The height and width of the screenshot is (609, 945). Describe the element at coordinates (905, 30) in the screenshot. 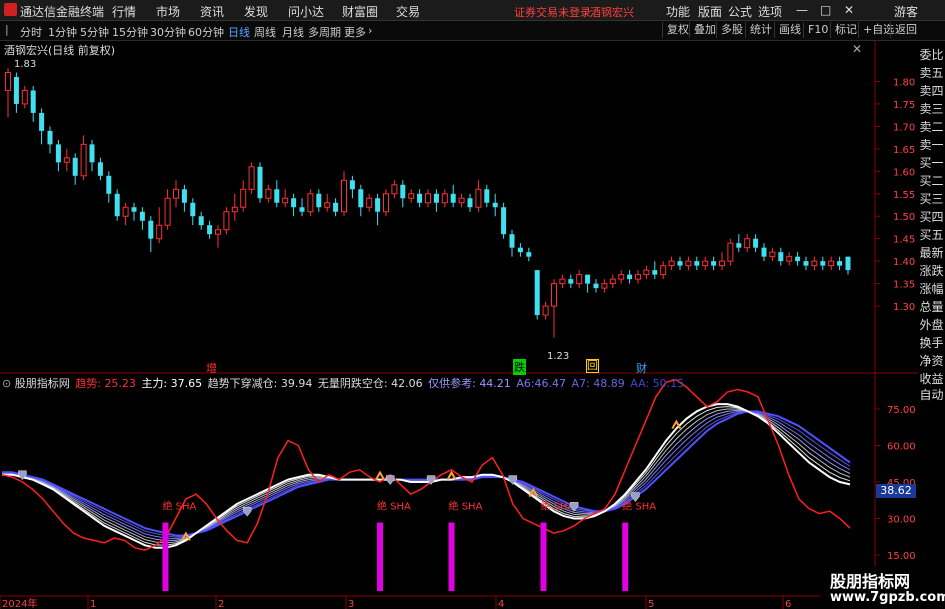

I see `button-back: 返回` at that location.